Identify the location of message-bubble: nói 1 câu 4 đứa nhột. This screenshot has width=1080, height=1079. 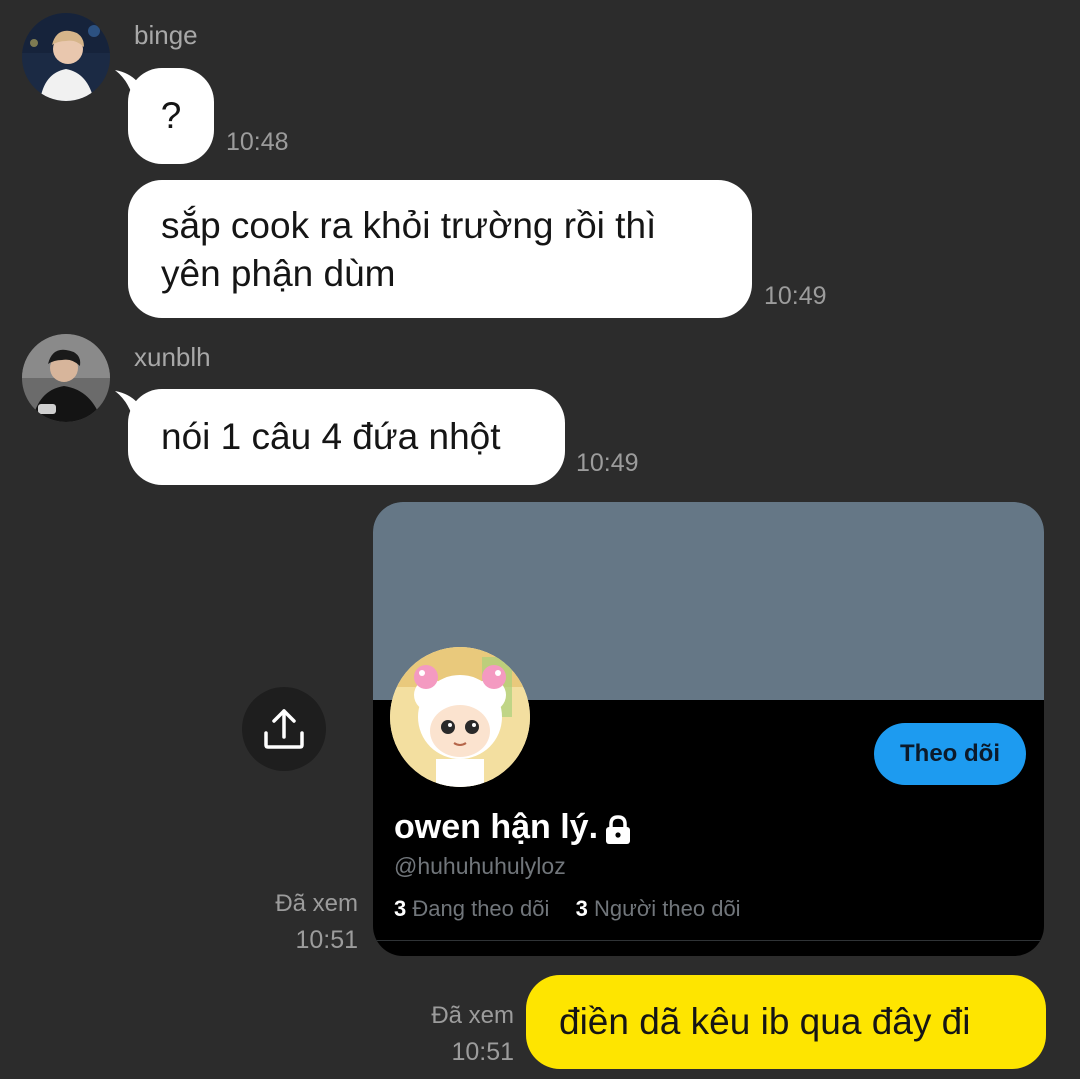
(346, 437).